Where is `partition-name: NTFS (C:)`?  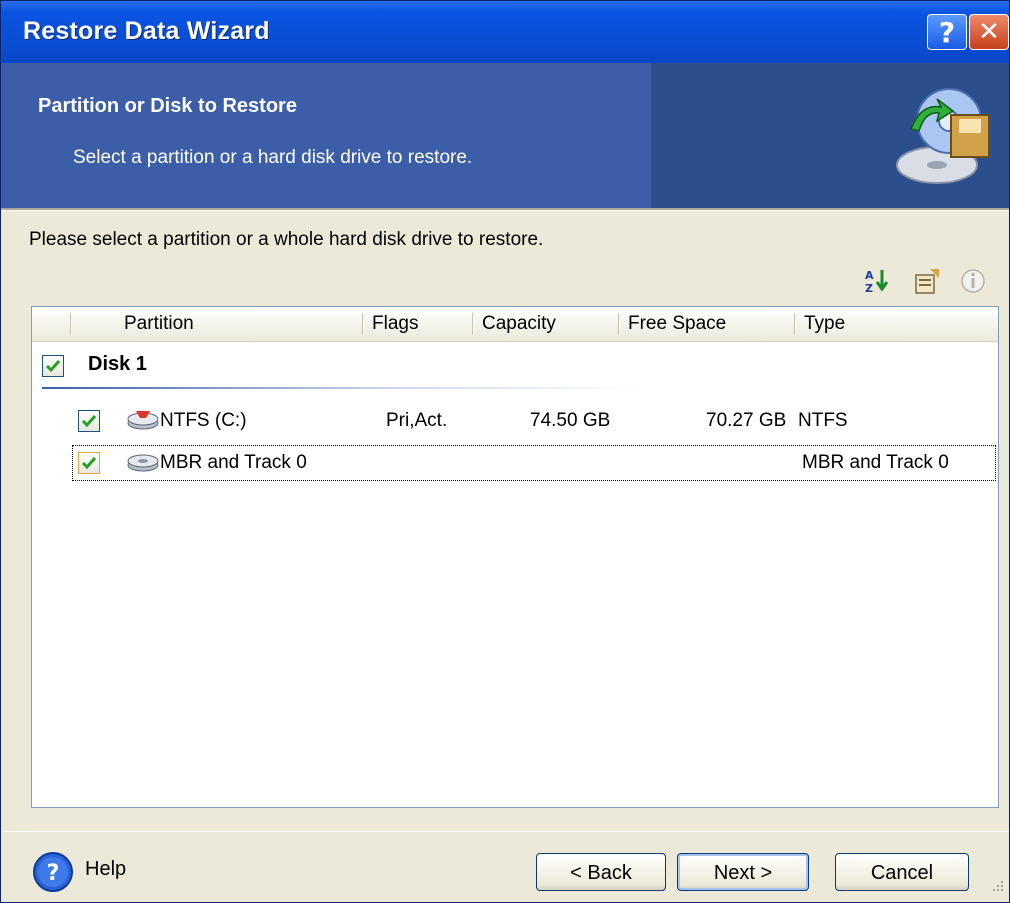 partition-name: NTFS (C:) is located at coordinates (203, 420).